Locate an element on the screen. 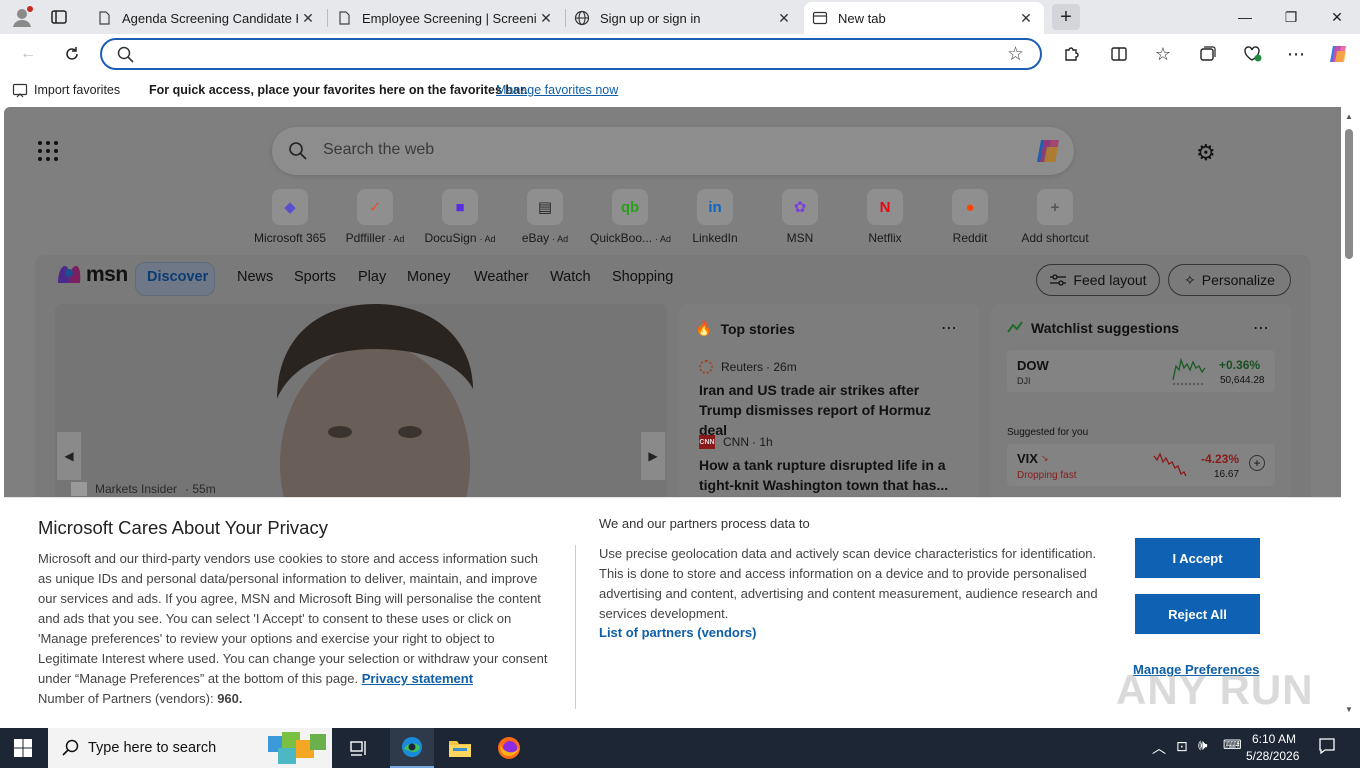  add-to-watchlist-icon: + is located at coordinates (1257, 463).